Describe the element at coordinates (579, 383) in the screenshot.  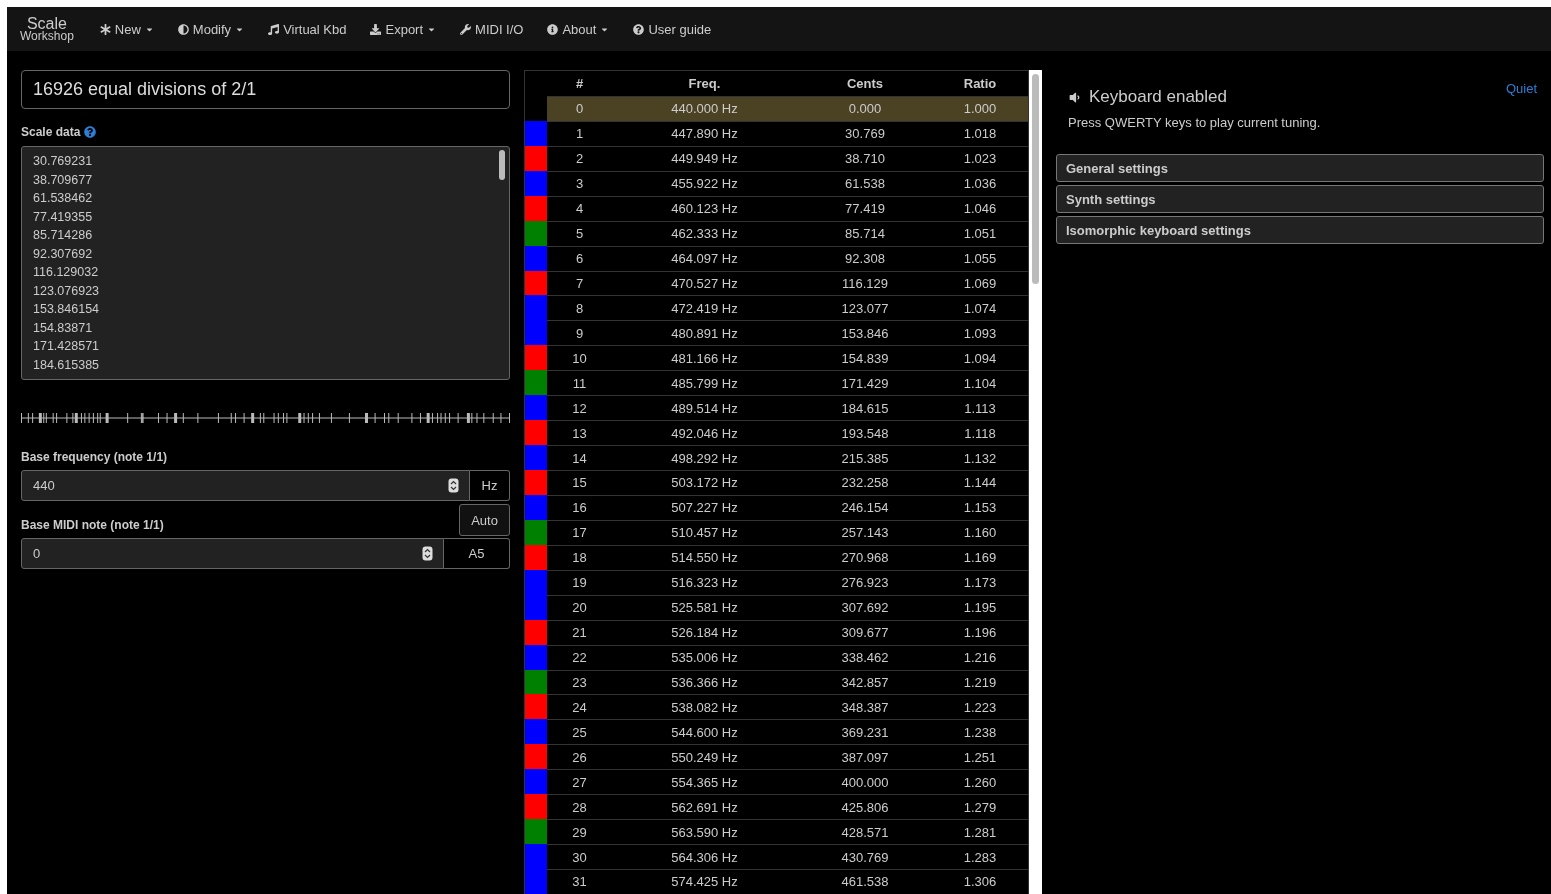
I see `table-cell-text: 11` at that location.